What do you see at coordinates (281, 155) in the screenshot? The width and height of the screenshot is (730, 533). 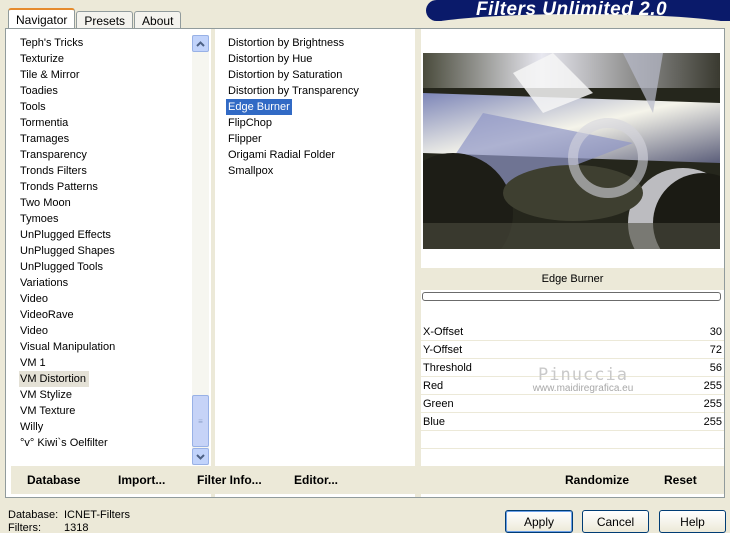 I see `filter-item: Origami Radial Folder` at bounding box center [281, 155].